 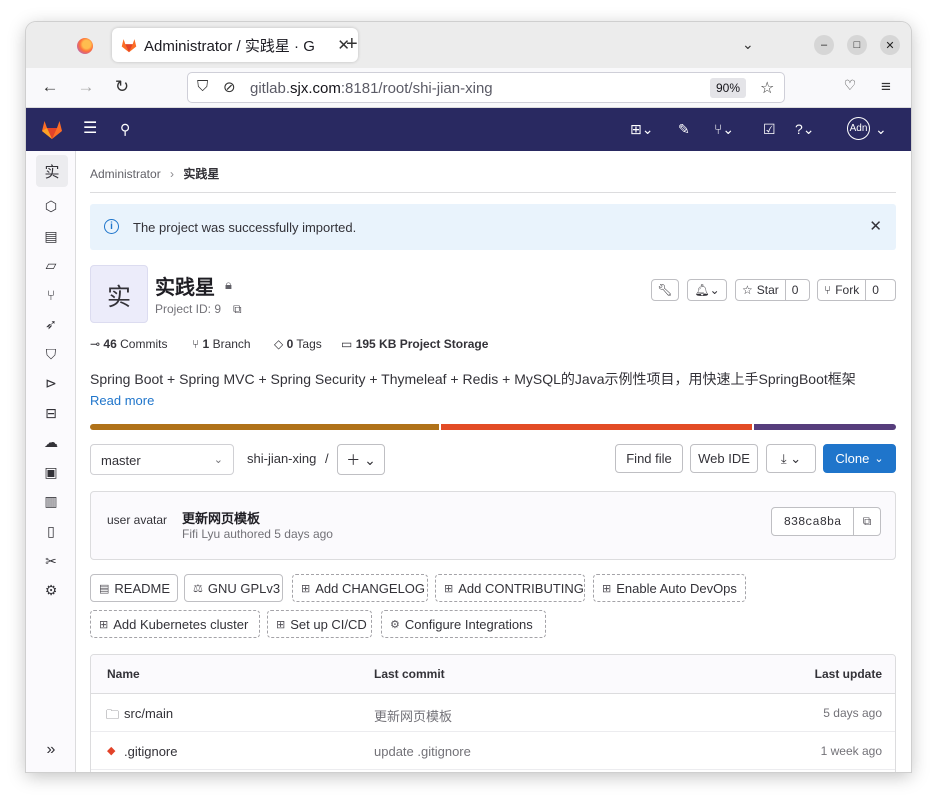 I want to click on language-bar-css, so click(x=825, y=427).